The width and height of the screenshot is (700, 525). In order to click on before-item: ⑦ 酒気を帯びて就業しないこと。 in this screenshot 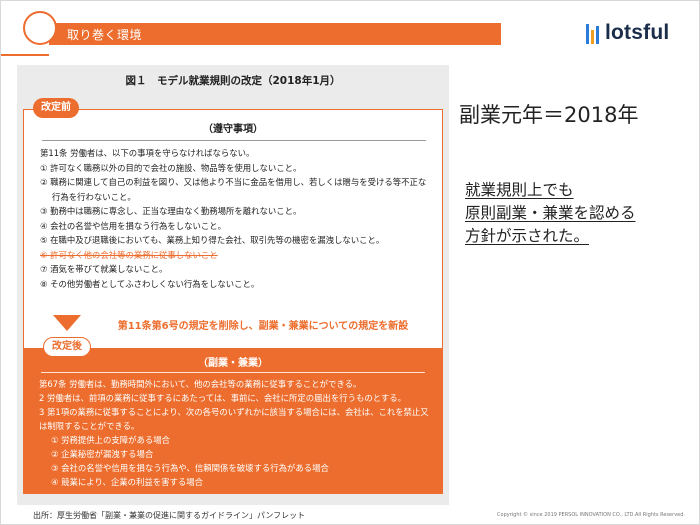, I will do `click(104, 269)`.